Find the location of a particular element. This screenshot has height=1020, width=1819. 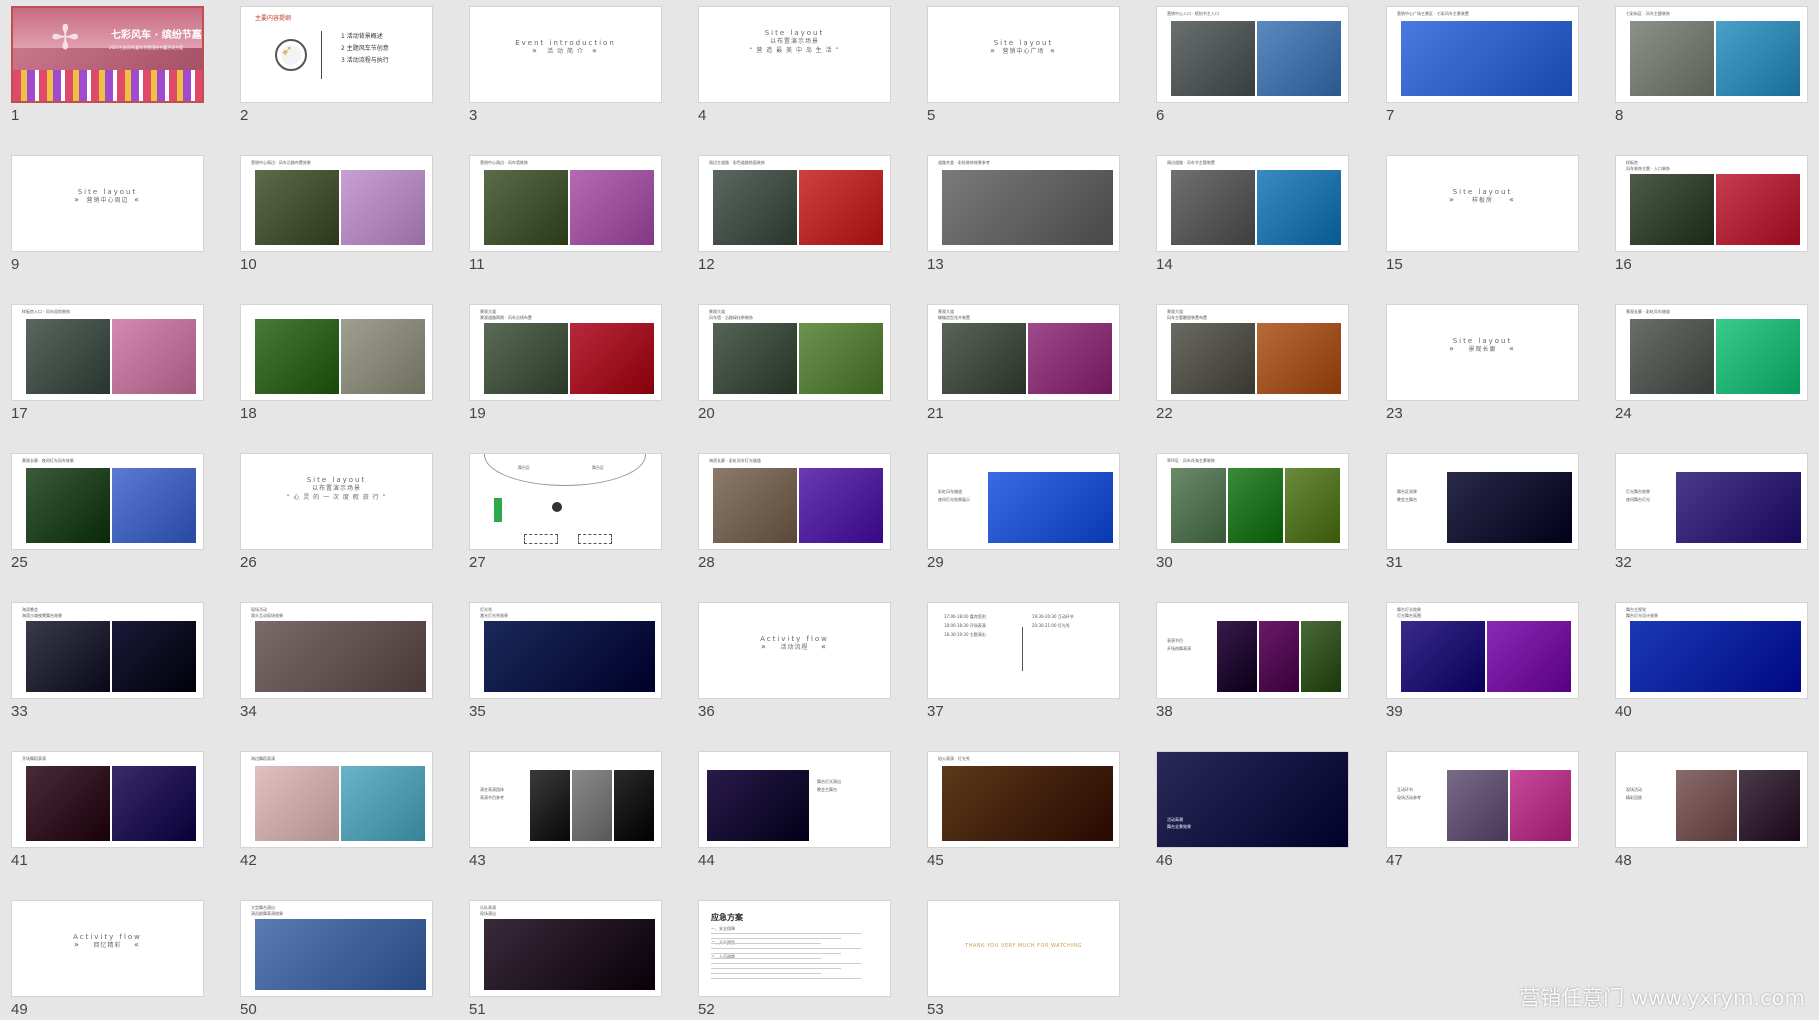

slide-text: 舞台灯光演出 is located at coordinates (829, 781).